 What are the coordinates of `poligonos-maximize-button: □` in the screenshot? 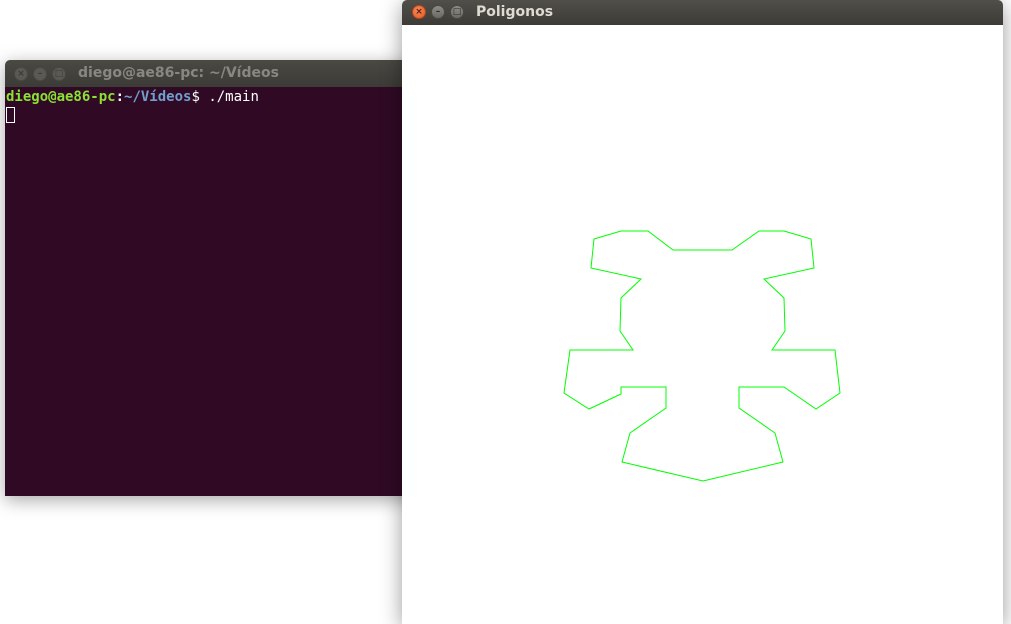 It's located at (457, 12).